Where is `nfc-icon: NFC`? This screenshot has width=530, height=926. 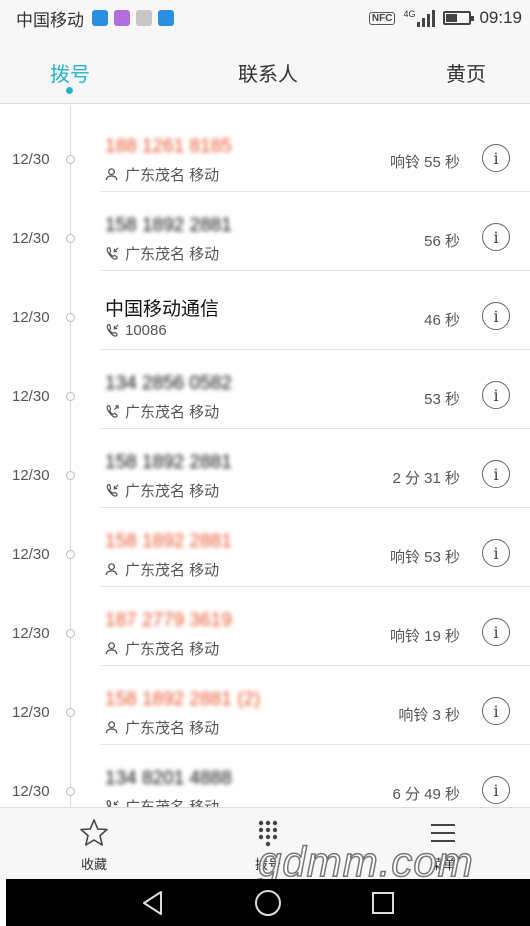
nfc-icon: NFC is located at coordinates (382, 18).